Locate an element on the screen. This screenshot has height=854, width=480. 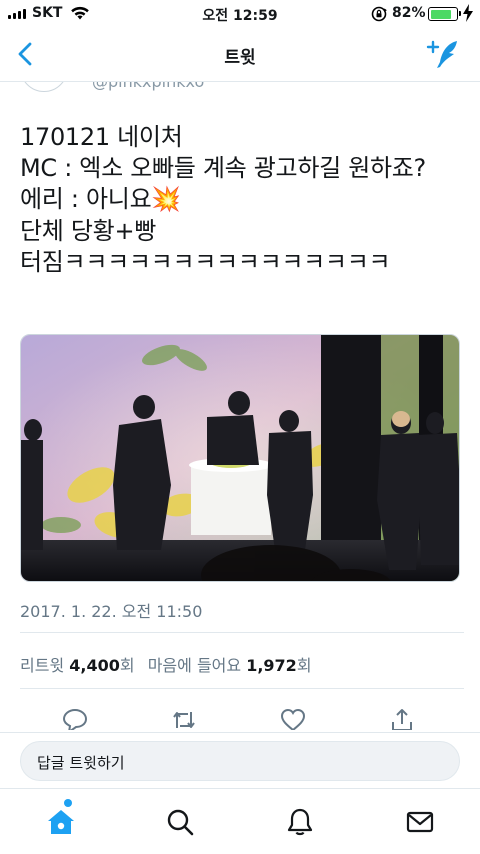
tab-bar is located at coordinates (240, 821).